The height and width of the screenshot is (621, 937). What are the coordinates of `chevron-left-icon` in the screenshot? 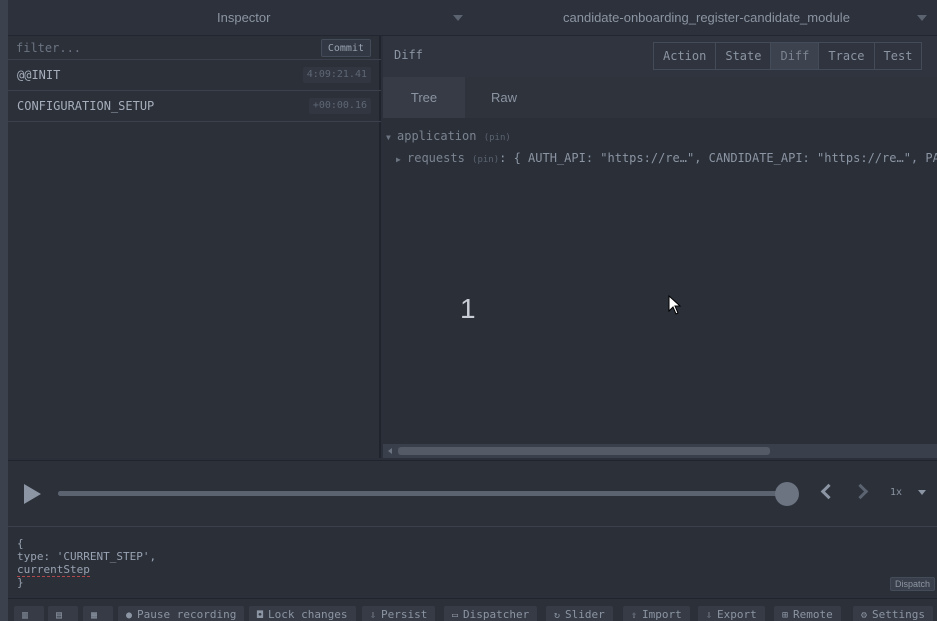 It's located at (828, 491).